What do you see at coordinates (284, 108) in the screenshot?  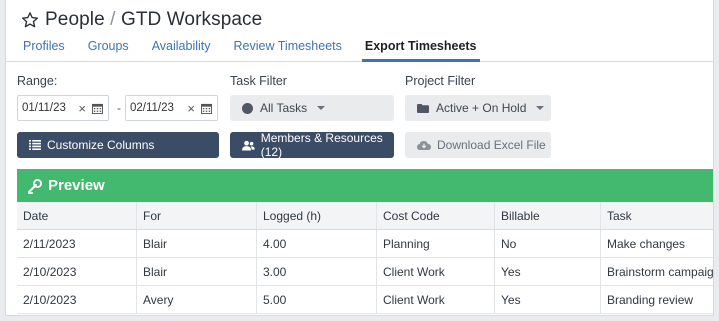 I see `task-filter-value: All Tasks` at bounding box center [284, 108].